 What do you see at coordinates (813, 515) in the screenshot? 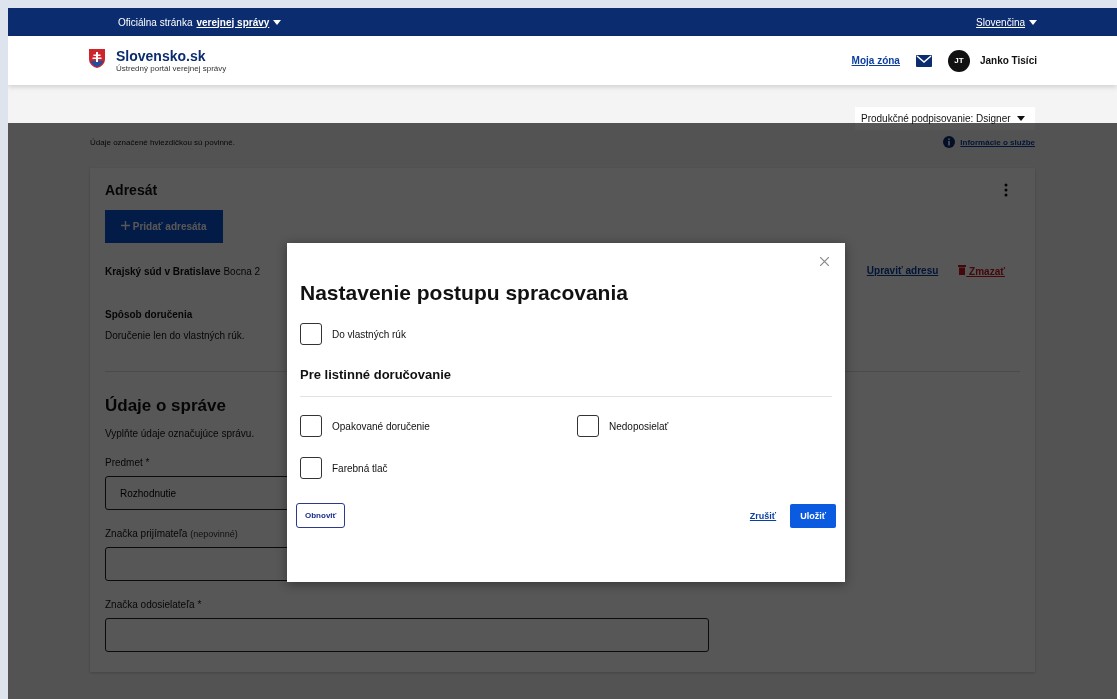
I see `save-button: Uložiť` at bounding box center [813, 515].